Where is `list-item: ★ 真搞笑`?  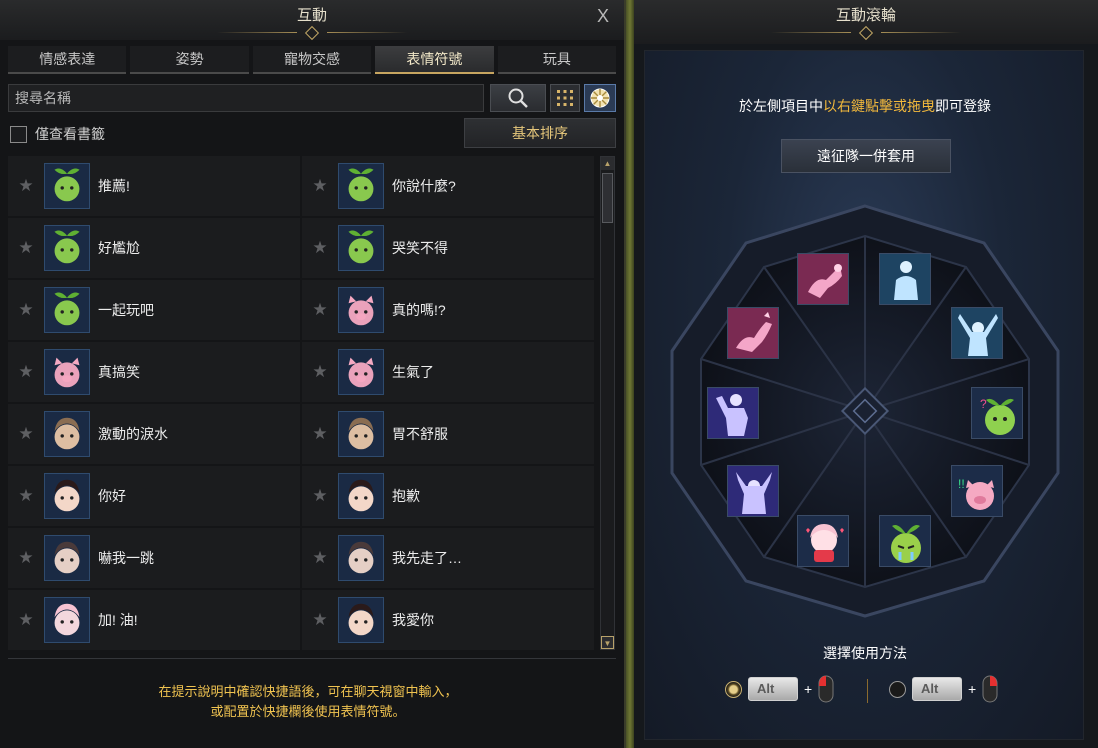 list-item: ★ 真搞笑 is located at coordinates (154, 372).